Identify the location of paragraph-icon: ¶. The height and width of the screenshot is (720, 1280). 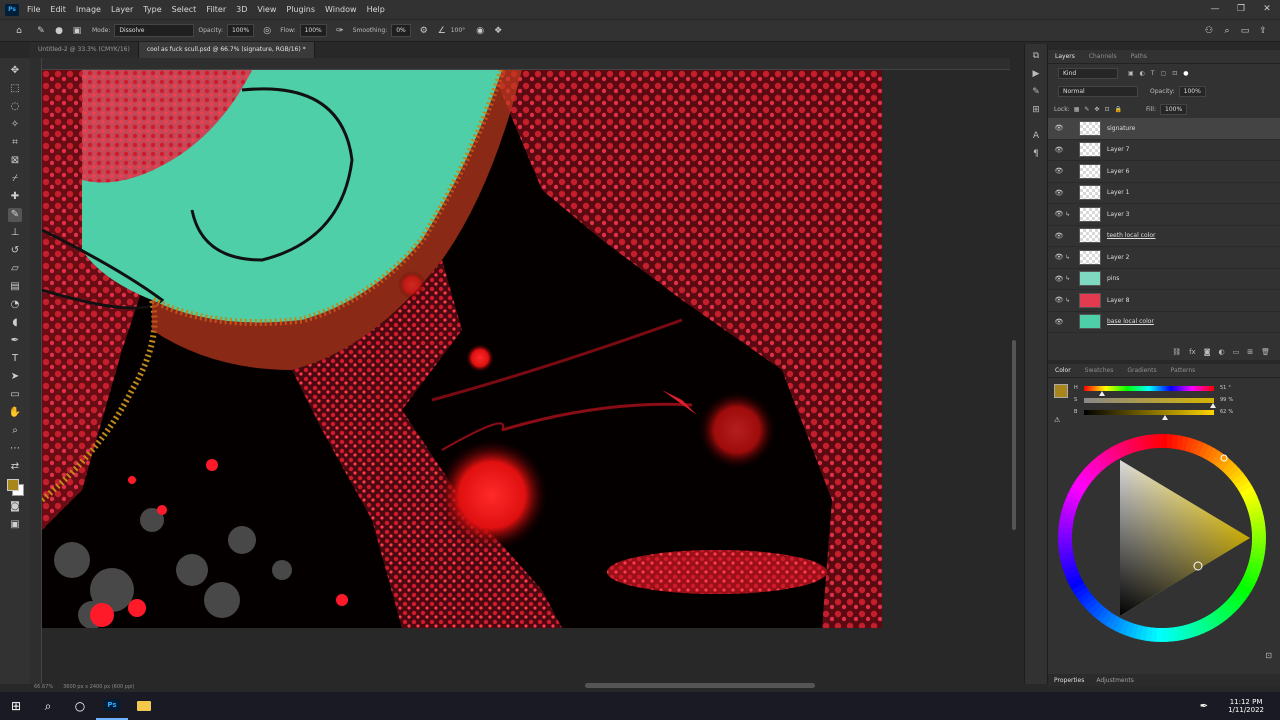
(1036, 154).